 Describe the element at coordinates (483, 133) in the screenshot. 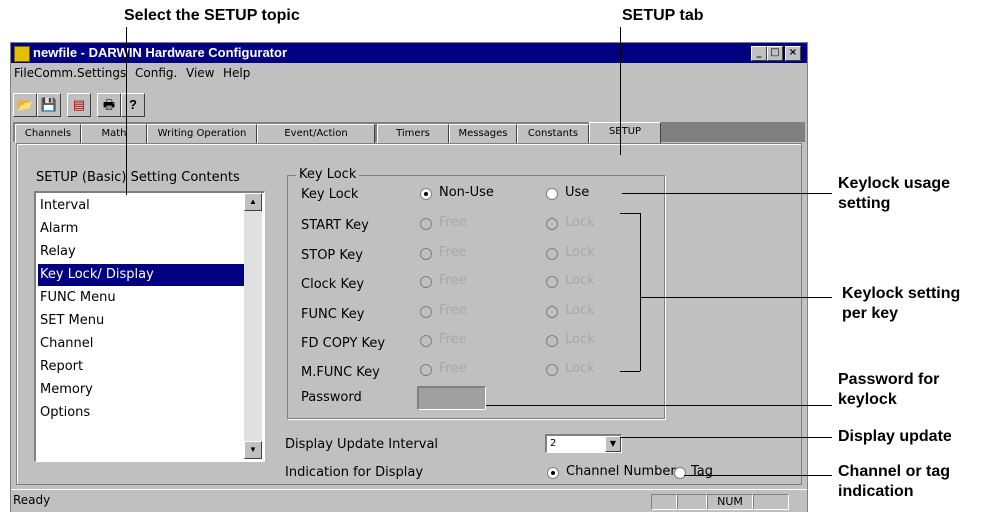

I see `tab-messages: Messages` at that location.